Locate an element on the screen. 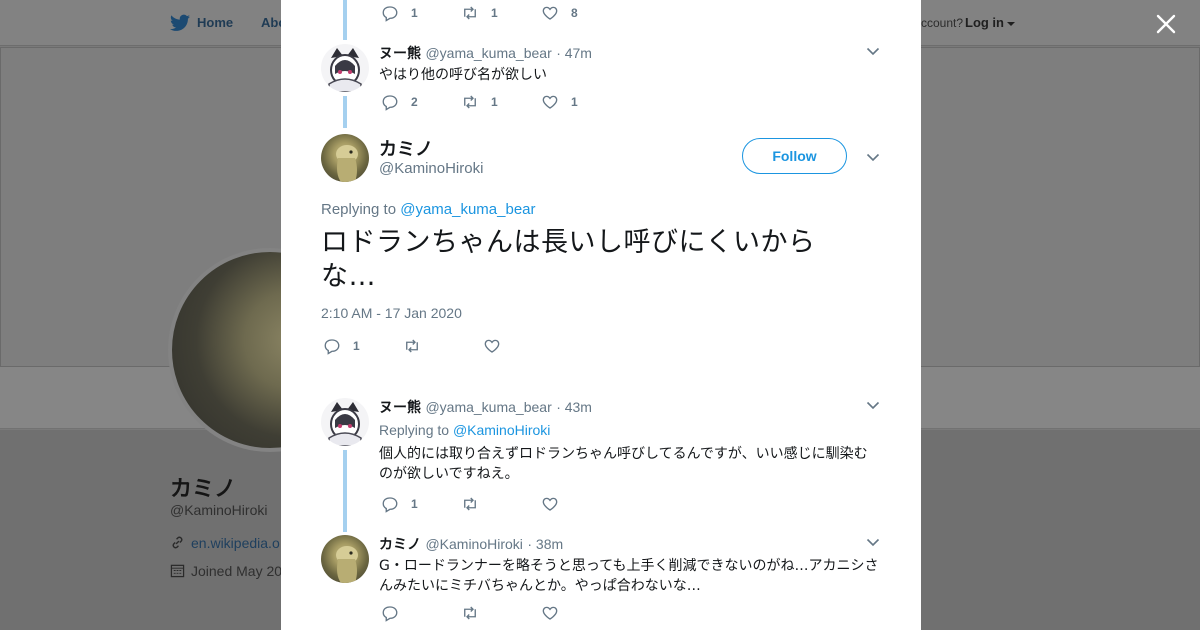 The image size is (1200, 630). tweet-actions: 1 1 8 is located at coordinates (501, 13).